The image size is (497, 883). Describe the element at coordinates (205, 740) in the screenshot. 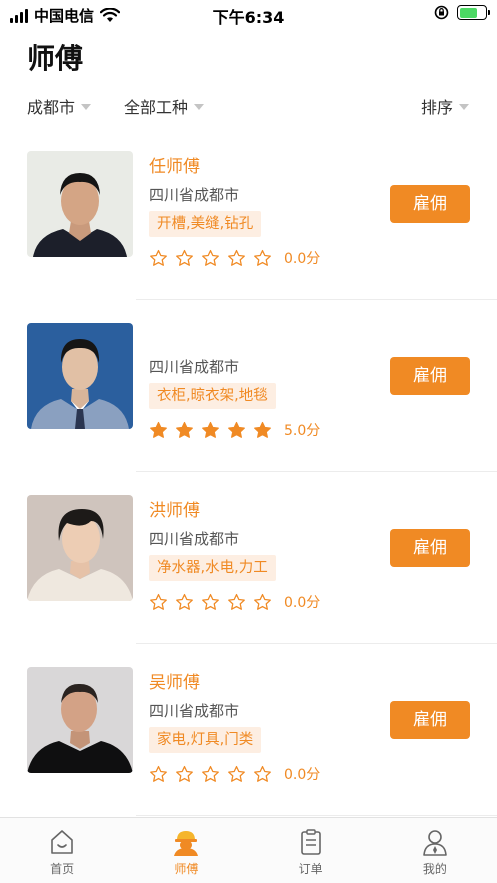

I see `worker-skill-tags: 家电,灯具,门类` at that location.